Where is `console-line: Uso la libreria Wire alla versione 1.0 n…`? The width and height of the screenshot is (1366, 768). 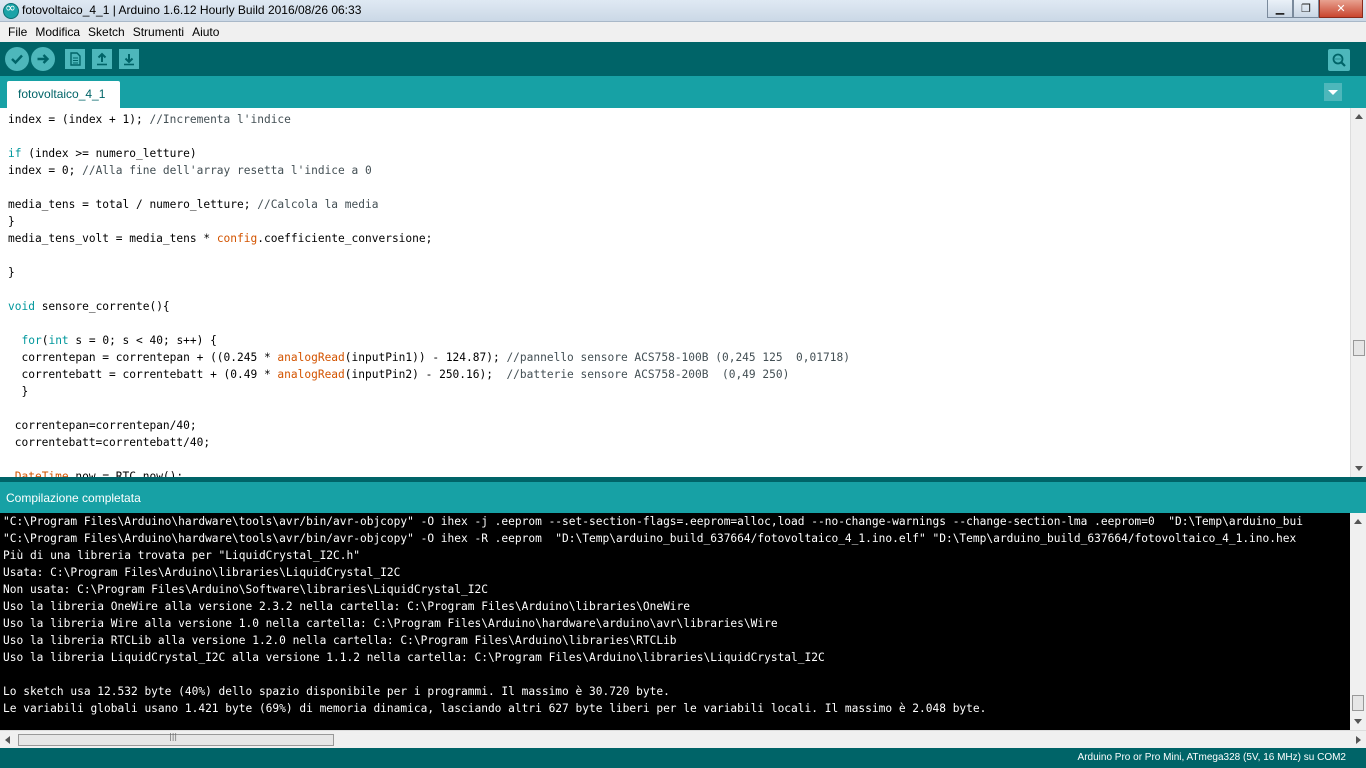 console-line: Uso la libreria Wire alla versione 1.0 n… is located at coordinates (390, 623).